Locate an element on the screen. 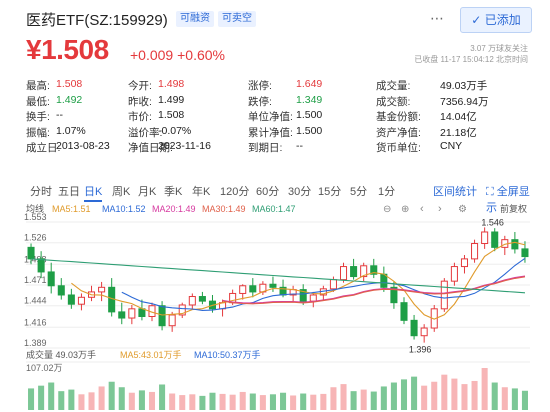  stat-value: 2023-11-16 is located at coordinates (184, 146).